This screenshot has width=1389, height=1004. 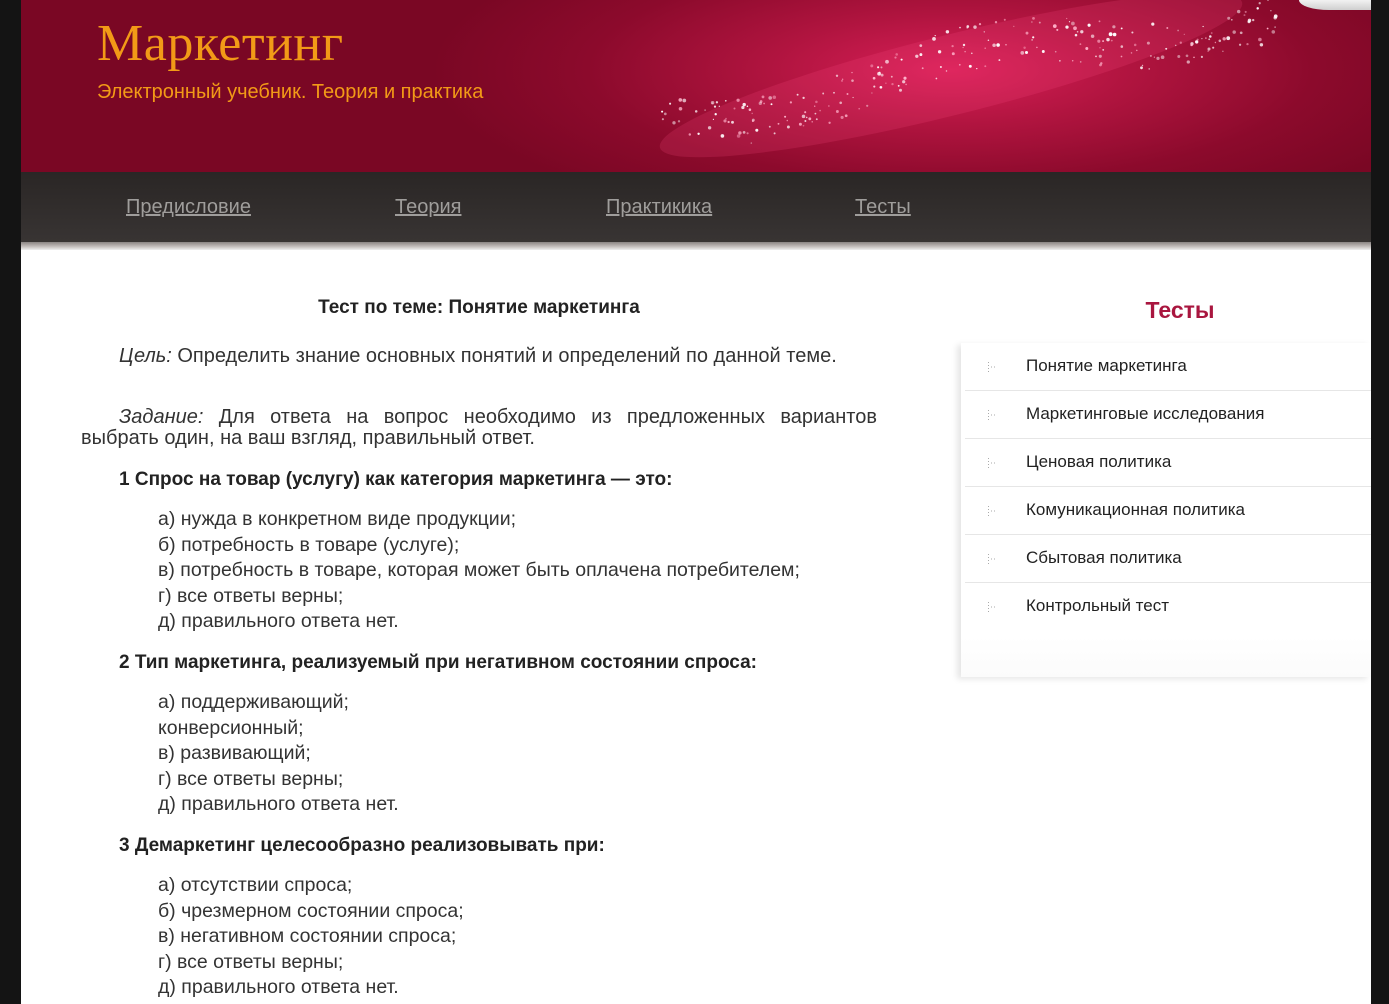 I want to click on answer-option: а) поддерживающий;, so click(x=253, y=702).